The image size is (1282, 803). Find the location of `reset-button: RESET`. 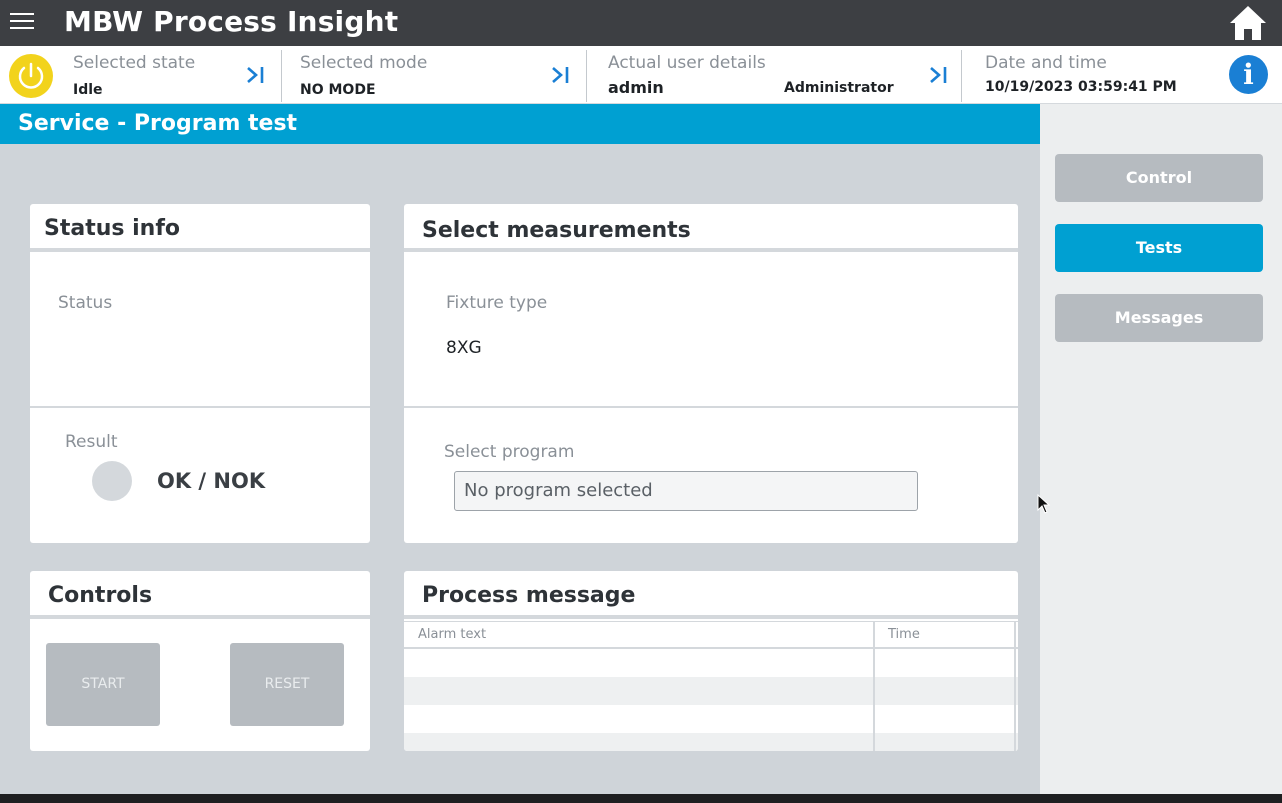

reset-button: RESET is located at coordinates (287, 684).